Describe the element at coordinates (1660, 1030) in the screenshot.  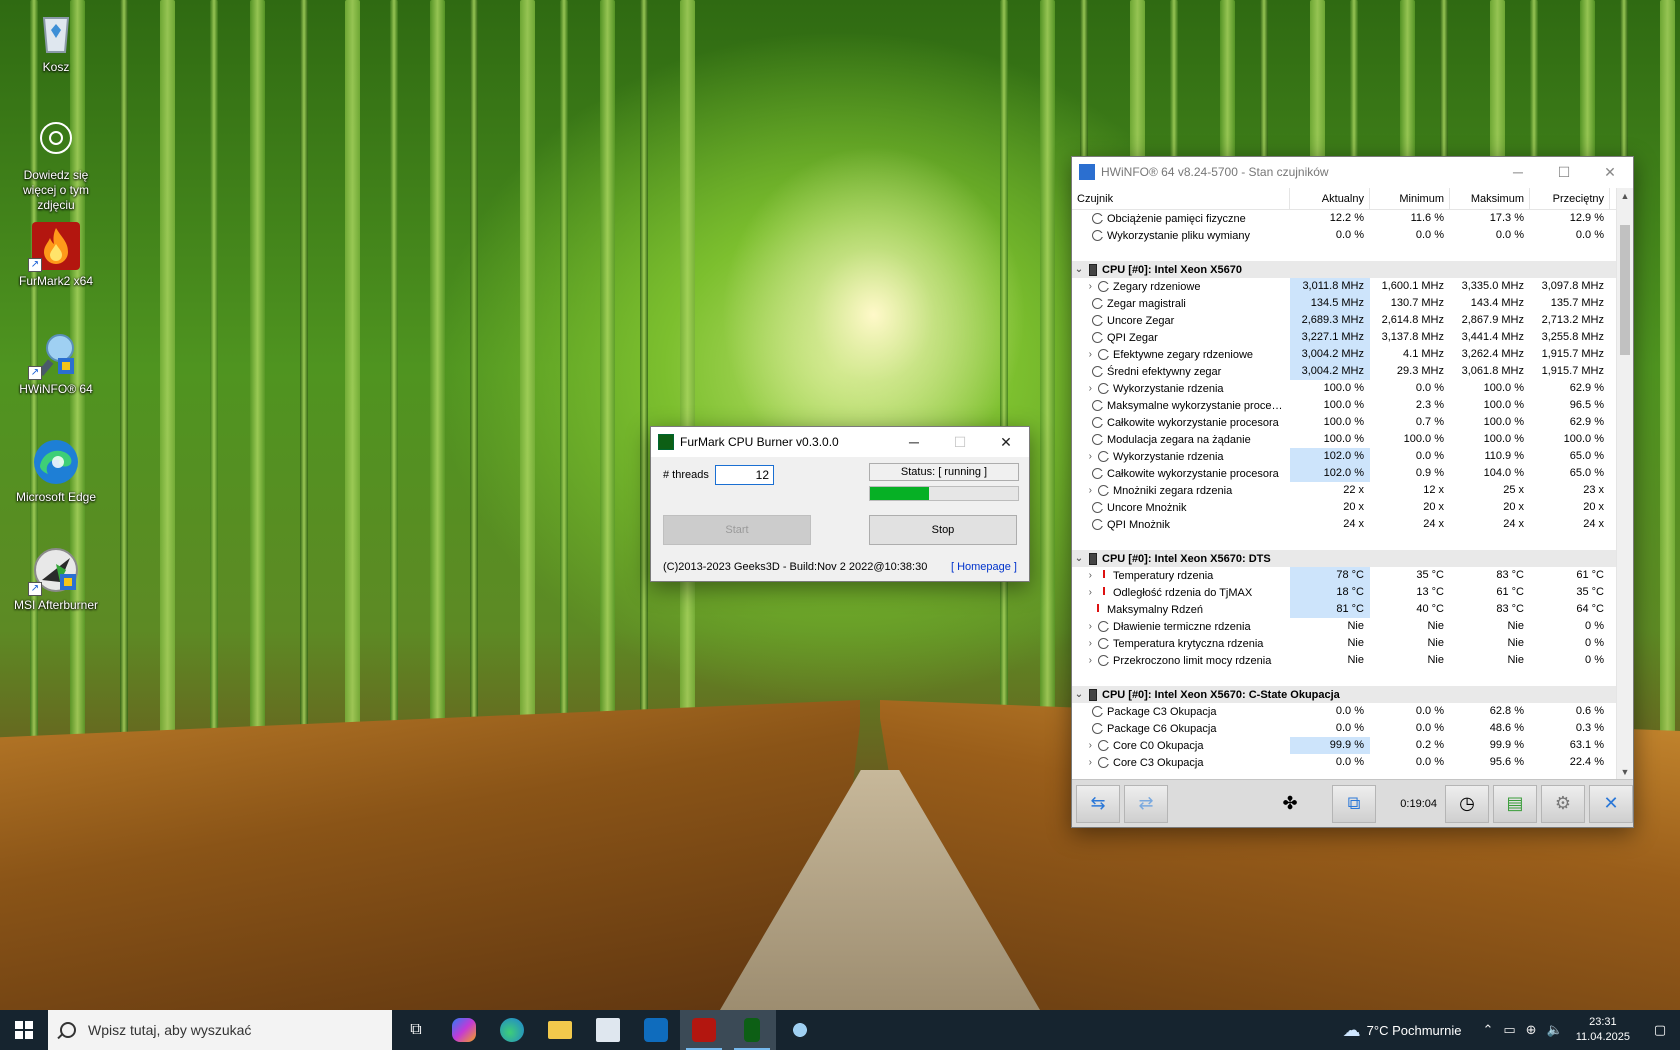
I see `notification-center-button: ▢` at that location.